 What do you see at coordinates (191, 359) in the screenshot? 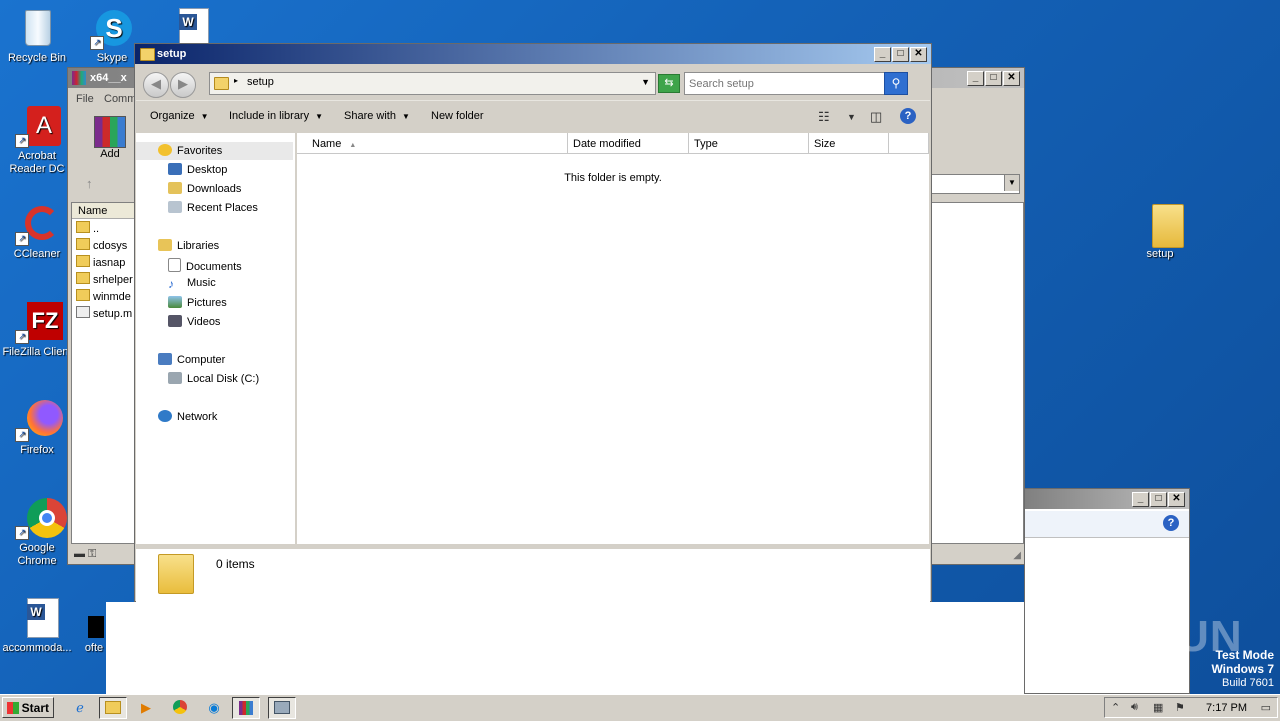
I see `nav-computer: Computer` at bounding box center [191, 359].